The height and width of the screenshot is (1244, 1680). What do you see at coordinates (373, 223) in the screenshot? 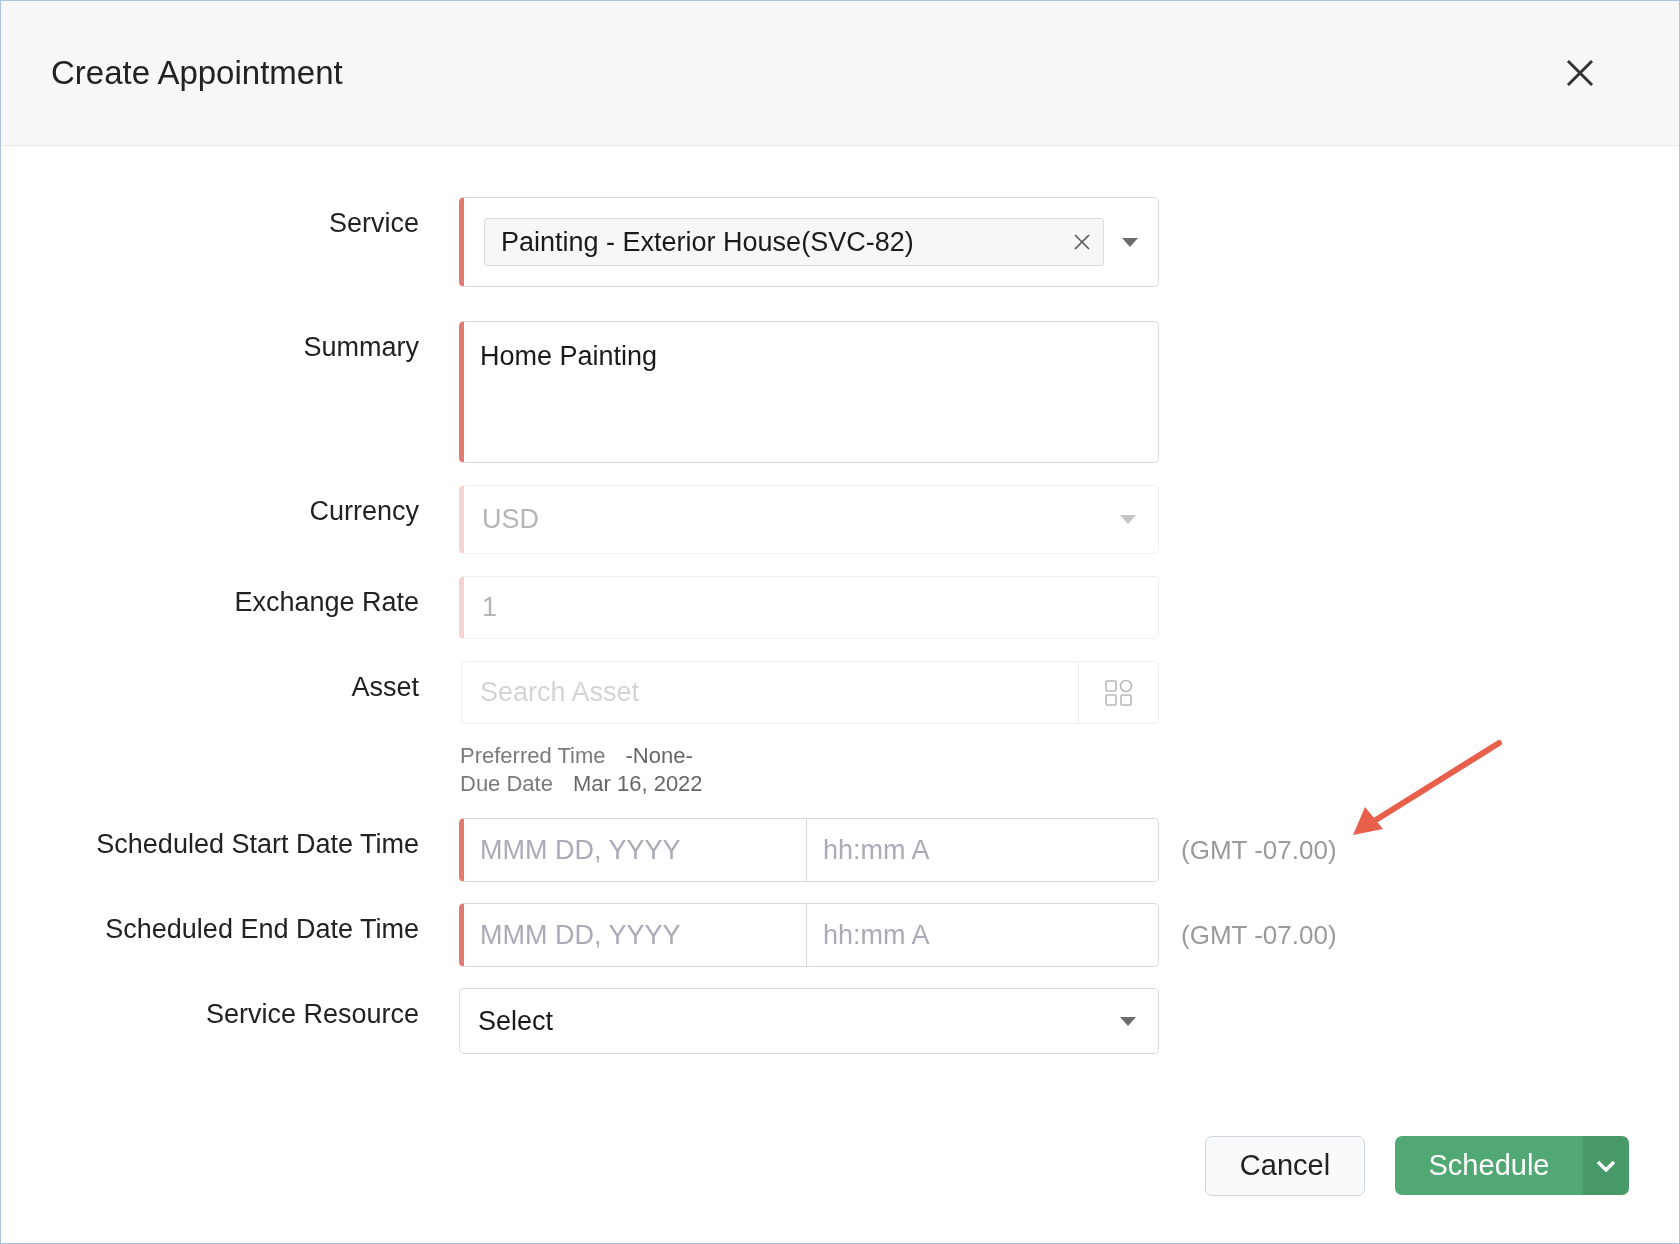
I see `field-label: Service` at bounding box center [373, 223].